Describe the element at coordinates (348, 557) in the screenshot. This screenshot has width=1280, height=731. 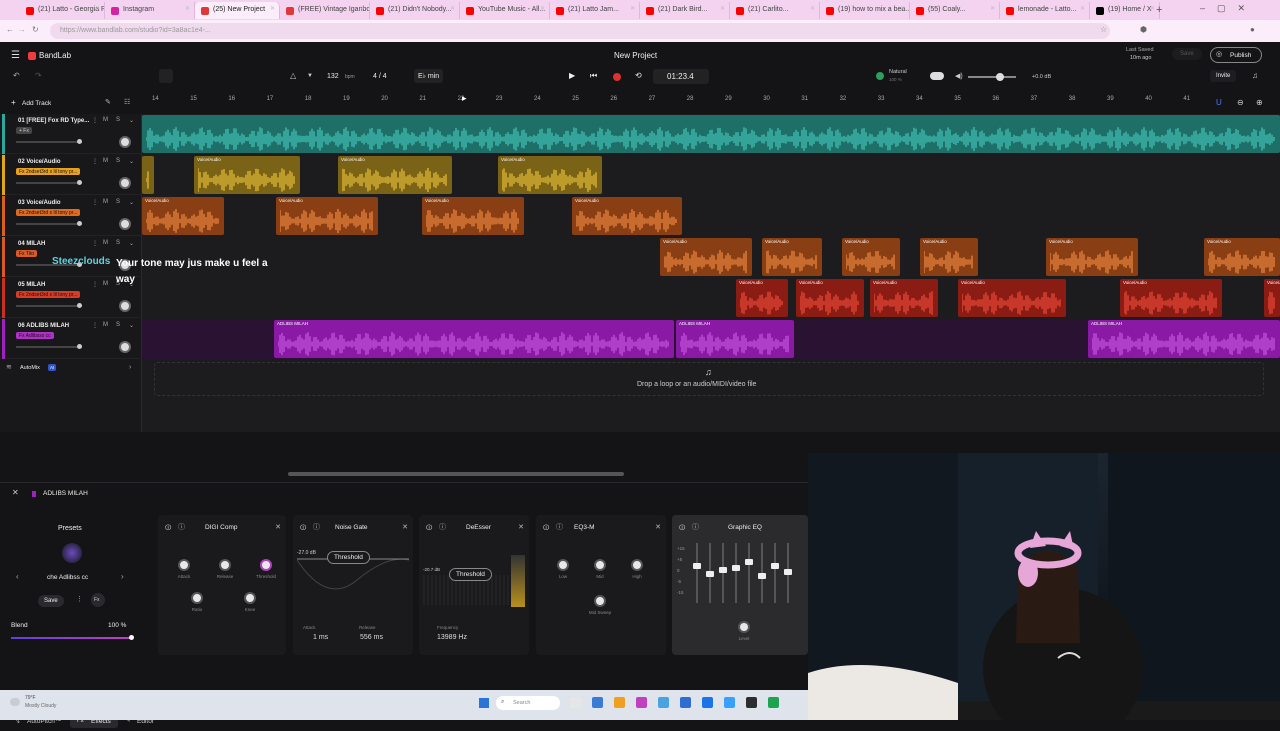
I see `threshold-pill: Threshold` at that location.